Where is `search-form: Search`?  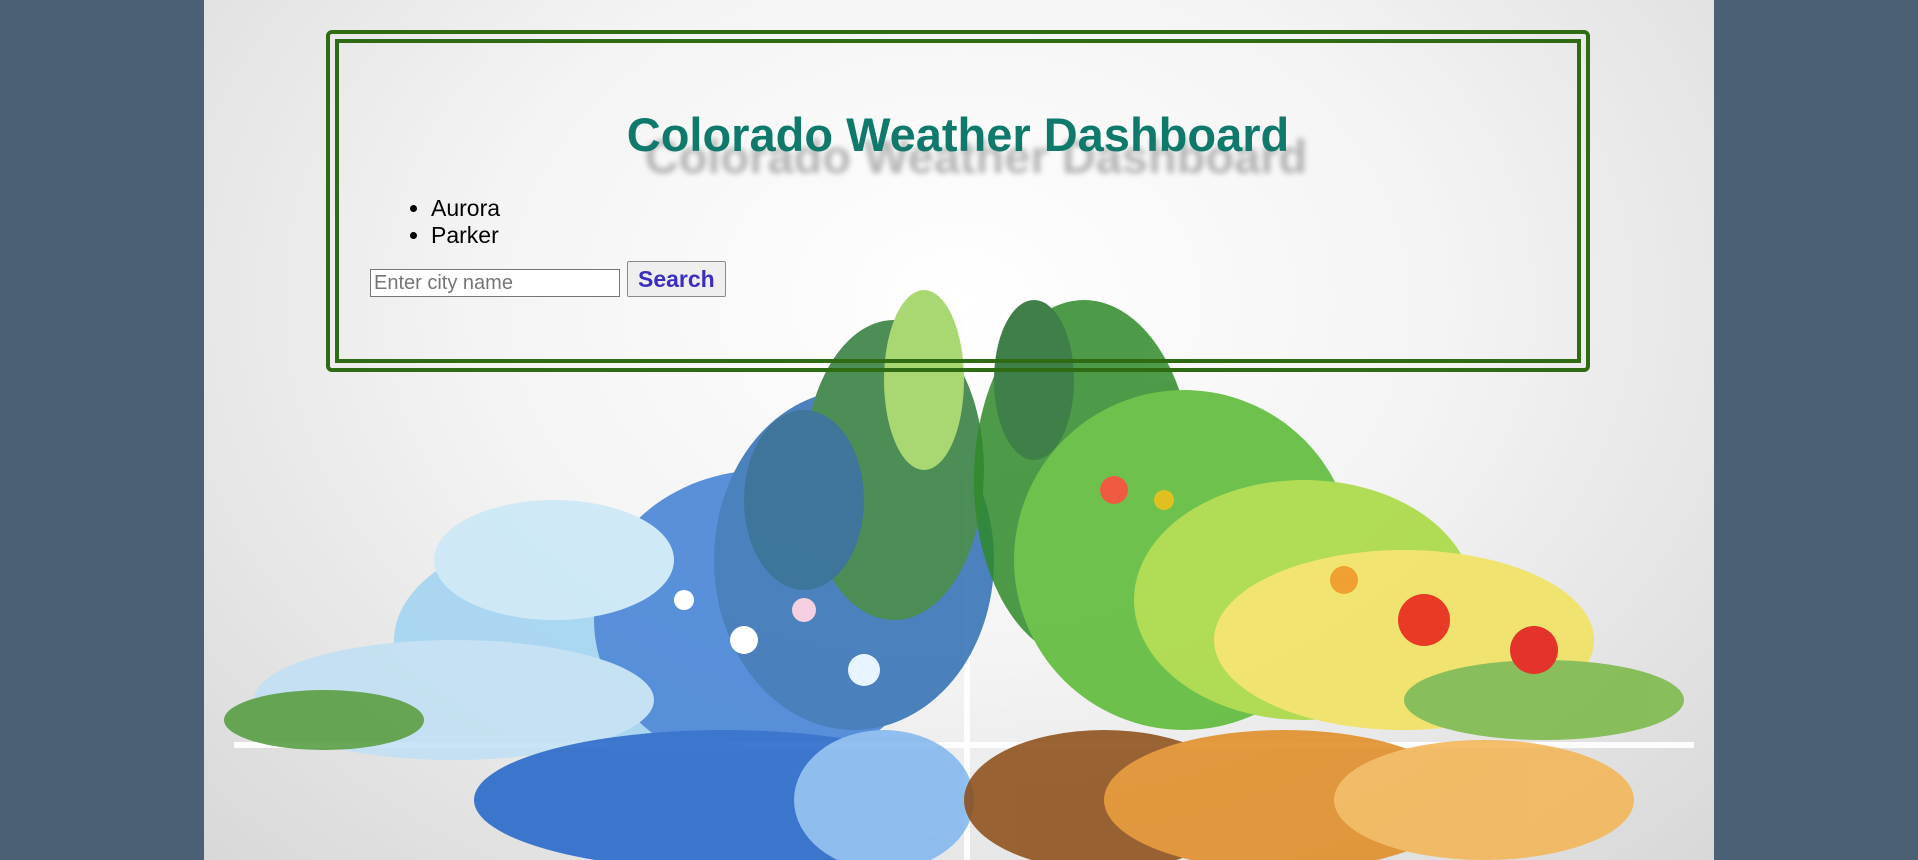 search-form: Search is located at coordinates (548, 279).